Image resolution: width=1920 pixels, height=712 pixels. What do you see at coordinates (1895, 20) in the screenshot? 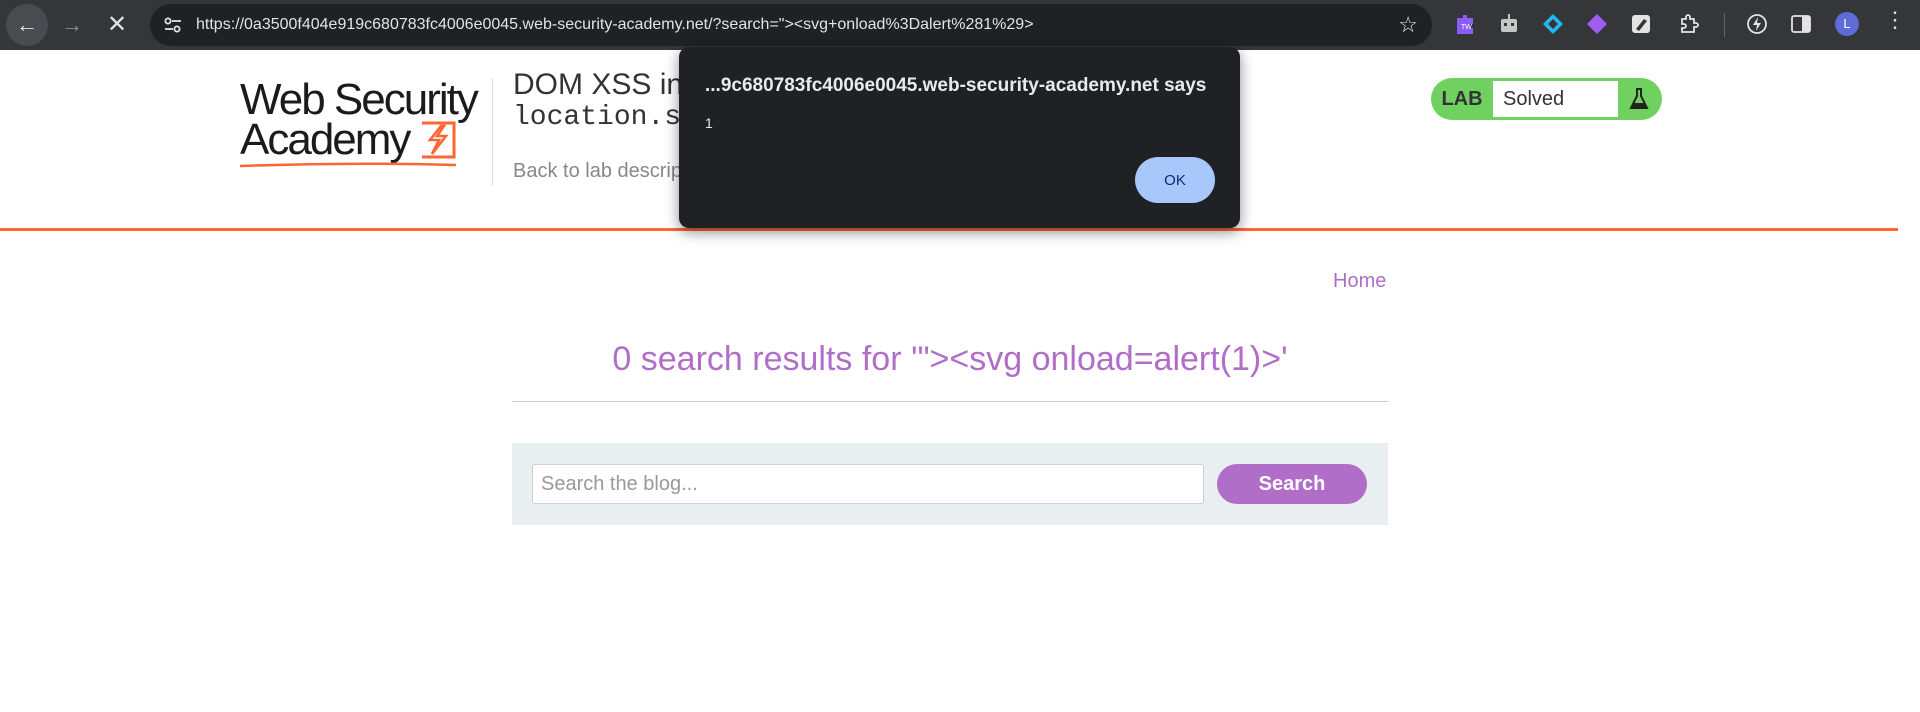
I see `menu-kebab-icon: ⋮` at bounding box center [1895, 20].